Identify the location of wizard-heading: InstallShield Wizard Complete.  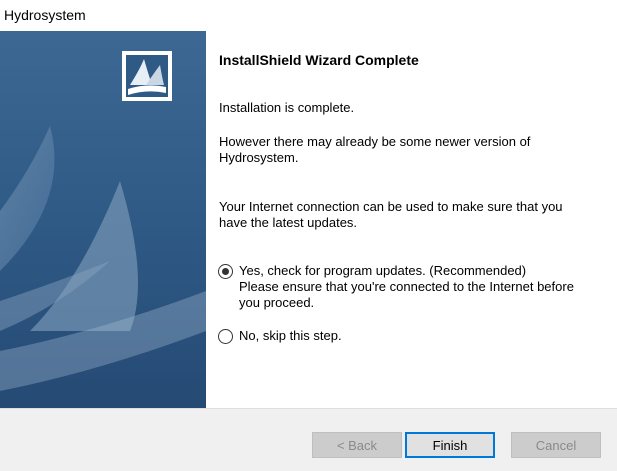
(319, 60).